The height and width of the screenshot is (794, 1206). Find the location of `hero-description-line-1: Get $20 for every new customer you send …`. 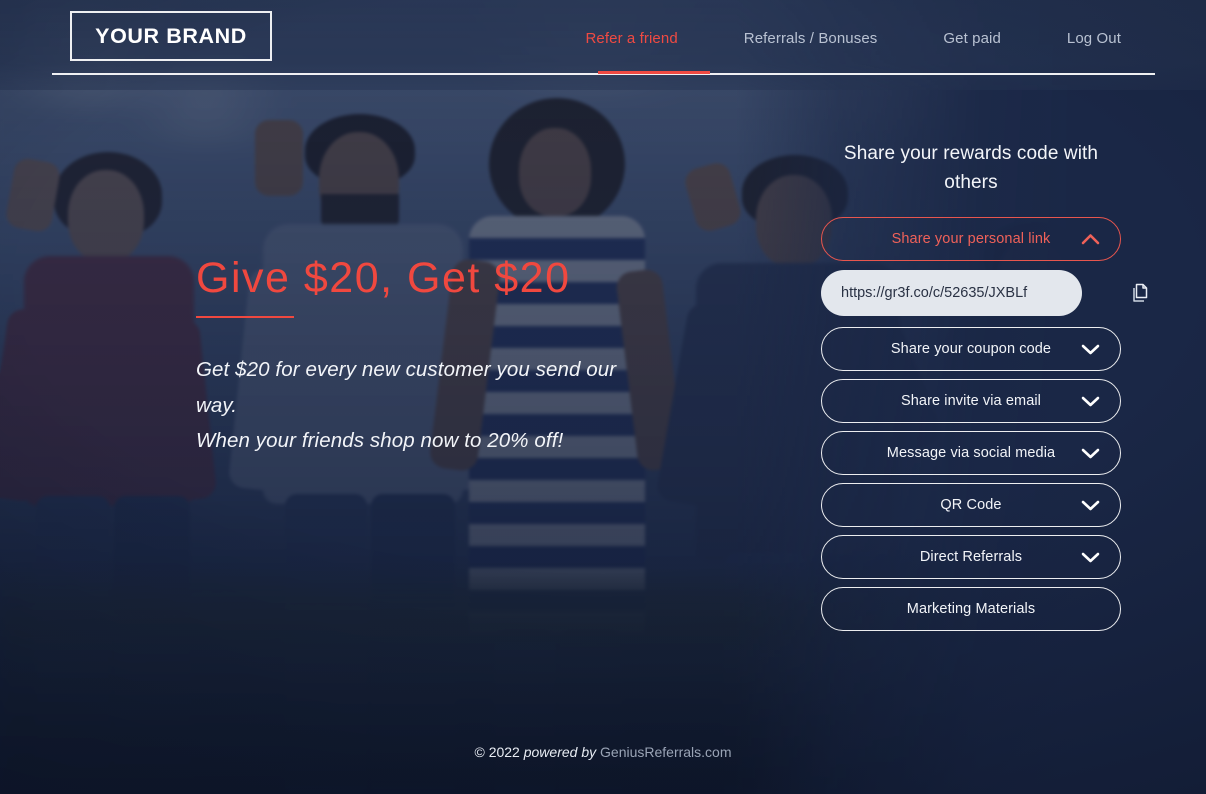

hero-description-line-1: Get $20 for every new customer you send … is located at coordinates (406, 387).